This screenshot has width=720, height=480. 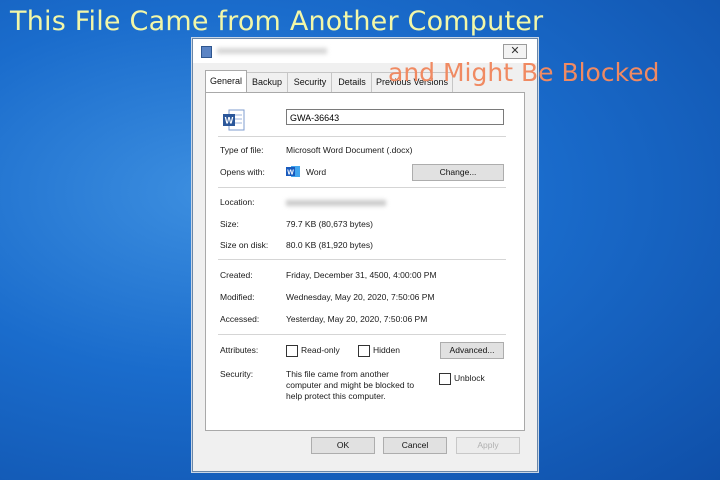 What do you see at coordinates (415, 445) in the screenshot?
I see `cancel-button: Cancel` at bounding box center [415, 445].